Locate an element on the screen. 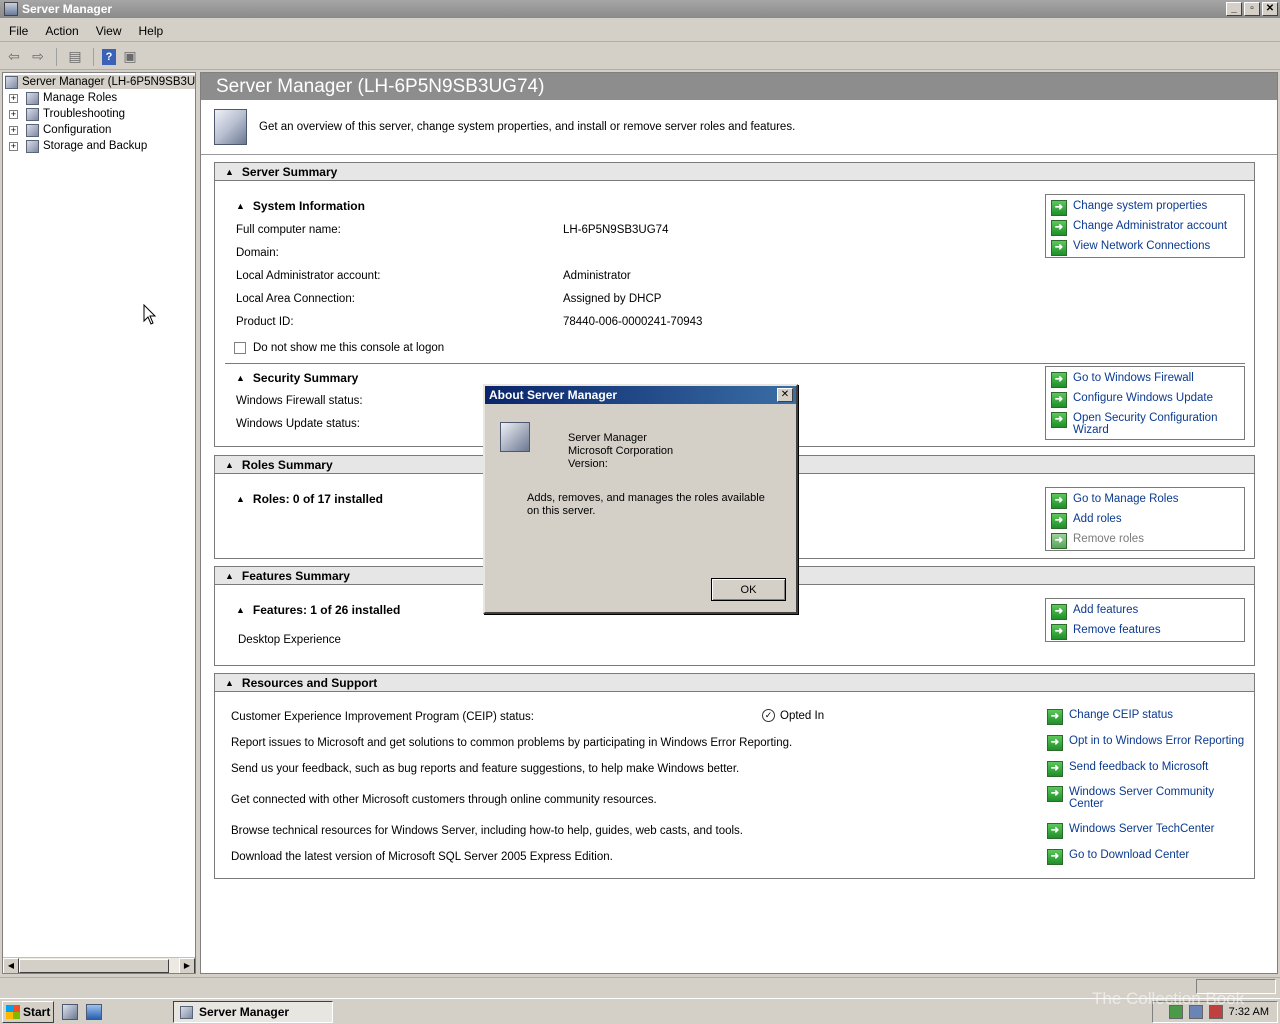 Image resolution: width=1280 pixels, height=1024 pixels. server-summary-header: ▲ Server Summary is located at coordinates (734, 172).